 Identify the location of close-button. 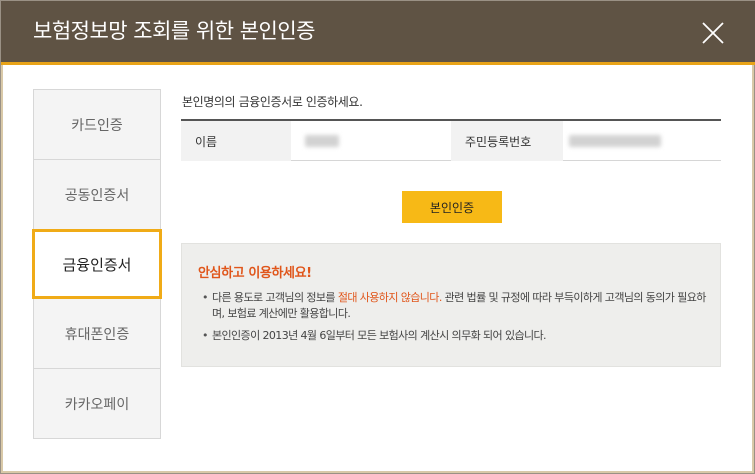
(713, 33).